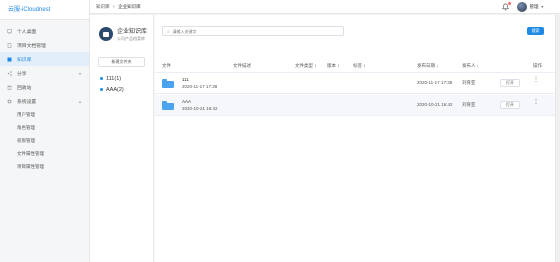 The image size is (560, 262). What do you see at coordinates (103, 7) in the screenshot?
I see `breadcrumb-root: 知识库` at bounding box center [103, 7].